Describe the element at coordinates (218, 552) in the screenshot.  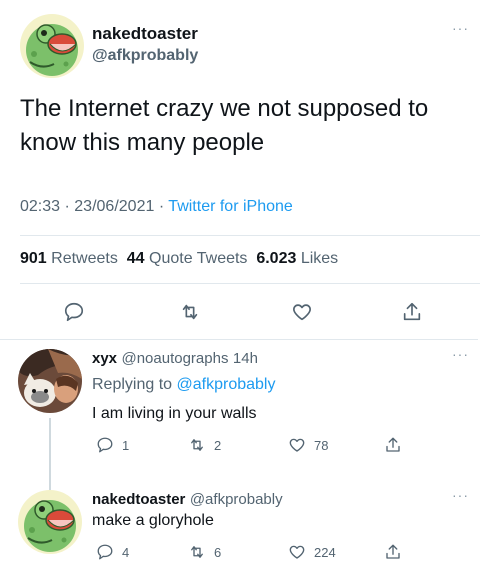
I see `retweet-count: 6` at that location.